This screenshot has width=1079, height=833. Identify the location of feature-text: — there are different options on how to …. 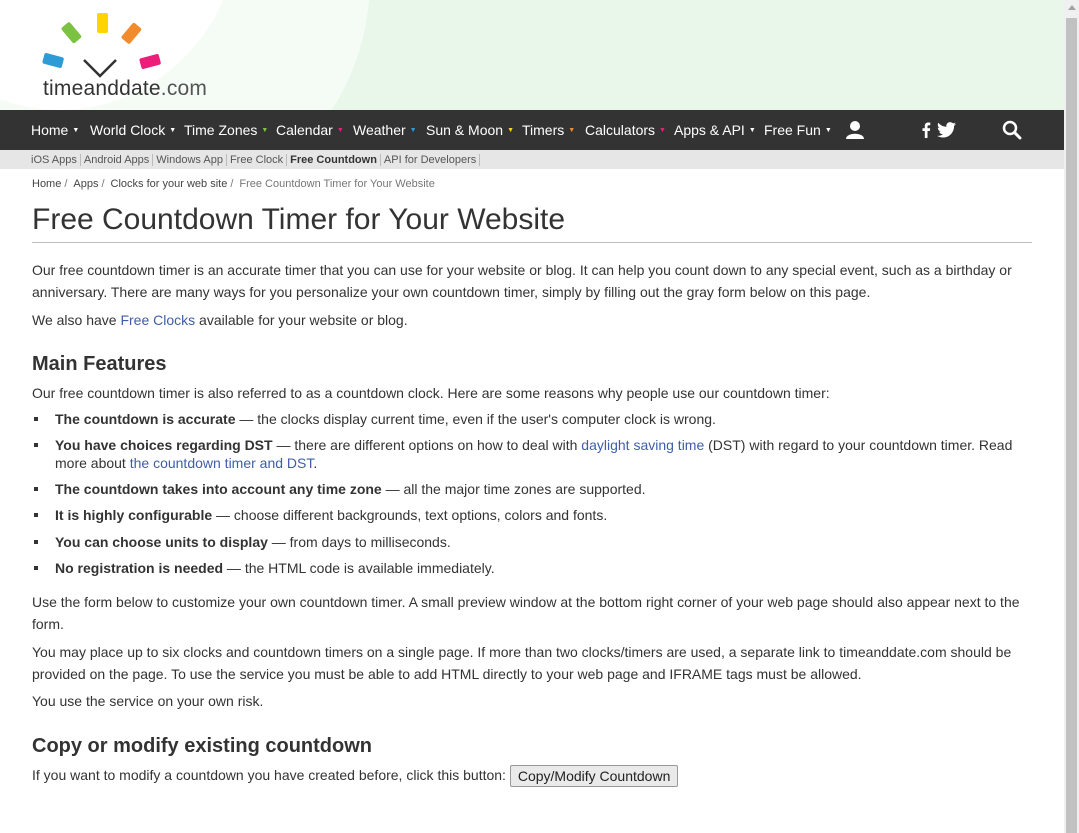
(427, 445).